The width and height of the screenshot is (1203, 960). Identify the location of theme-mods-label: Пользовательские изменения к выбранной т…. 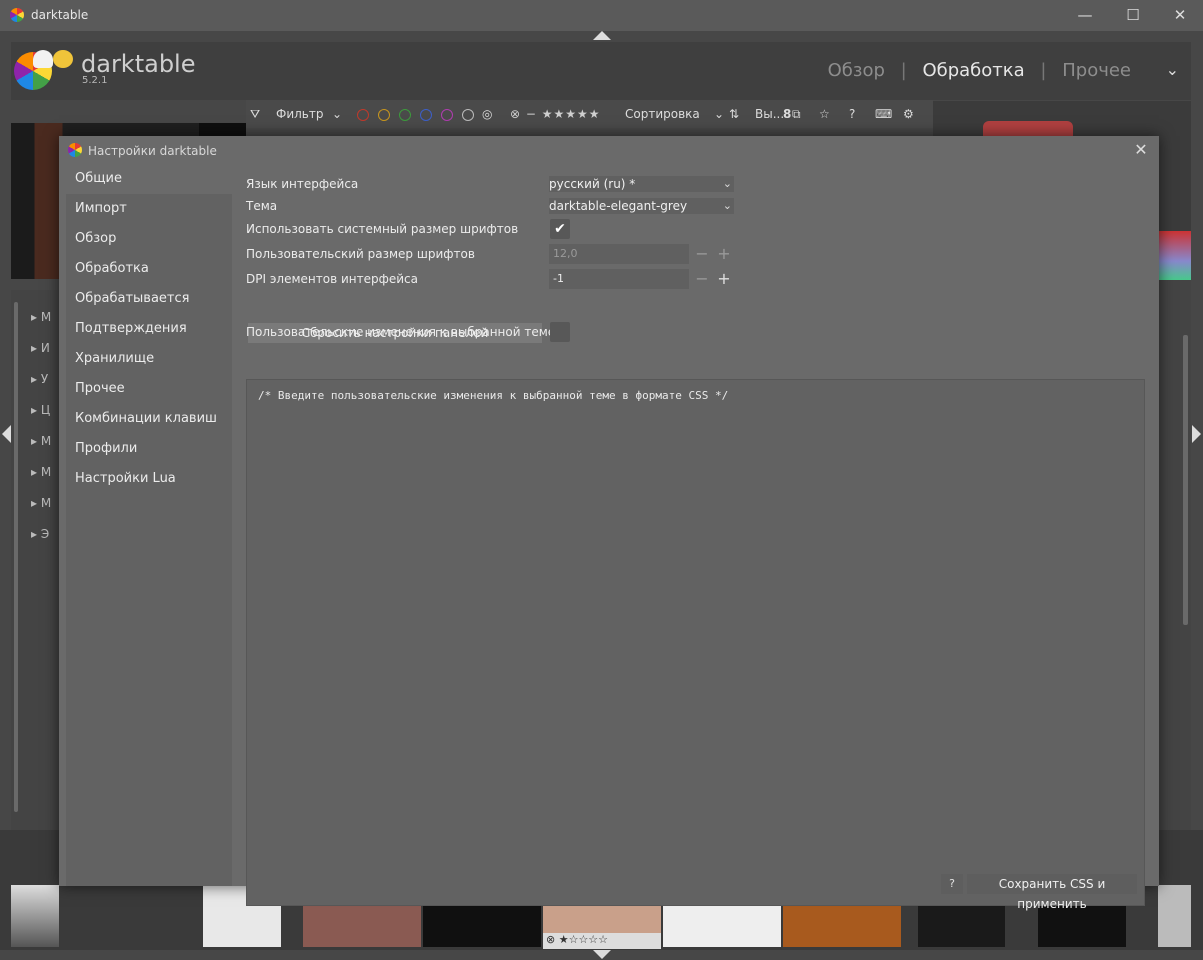
(401, 332).